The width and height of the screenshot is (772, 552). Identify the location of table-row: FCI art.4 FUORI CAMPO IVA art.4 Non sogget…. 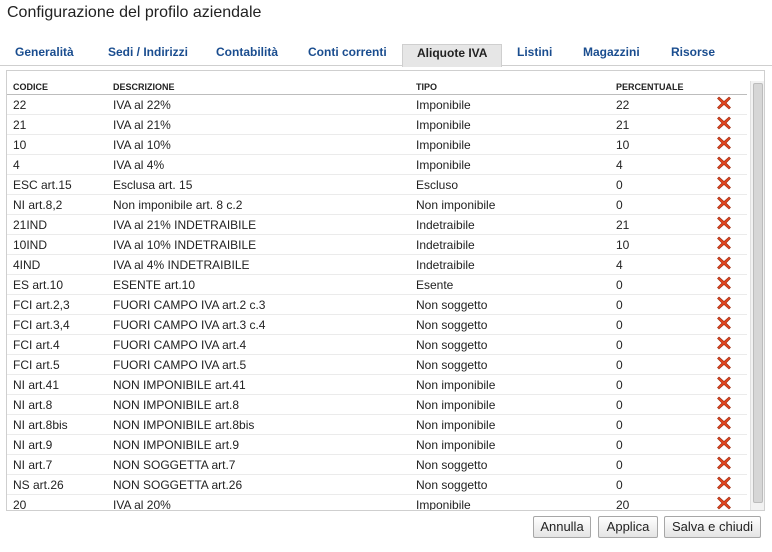
(377, 345).